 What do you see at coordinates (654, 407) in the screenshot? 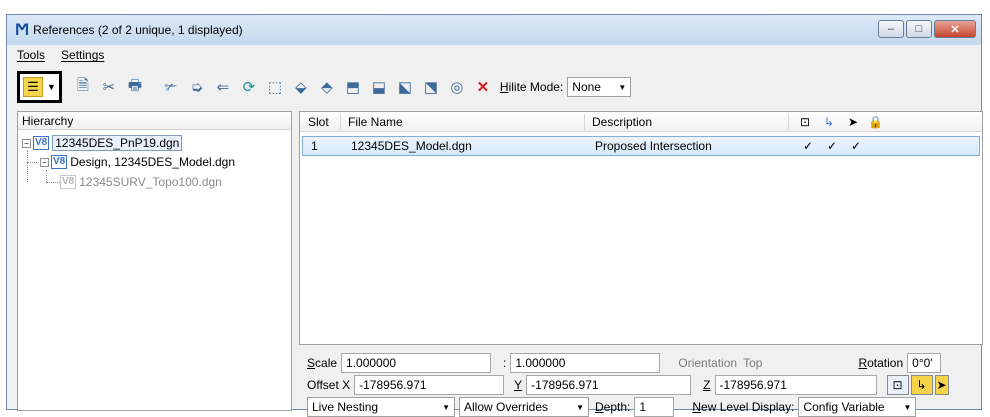
I see `depth-input: 1` at bounding box center [654, 407].